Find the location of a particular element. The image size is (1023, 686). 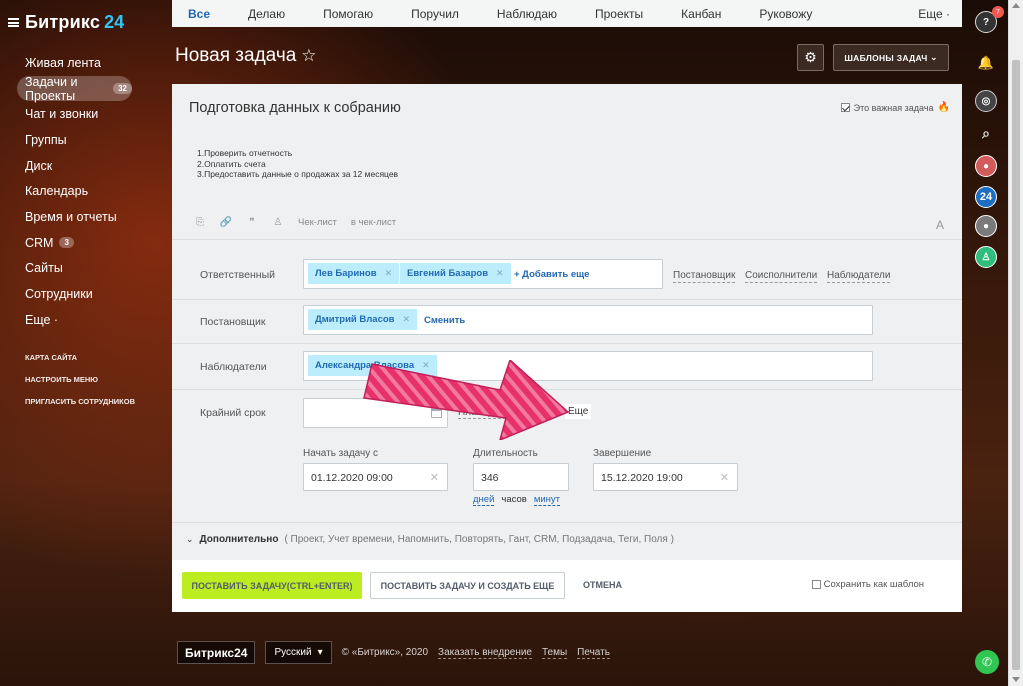

deadline-more-link: Еще is located at coordinates (578, 411).